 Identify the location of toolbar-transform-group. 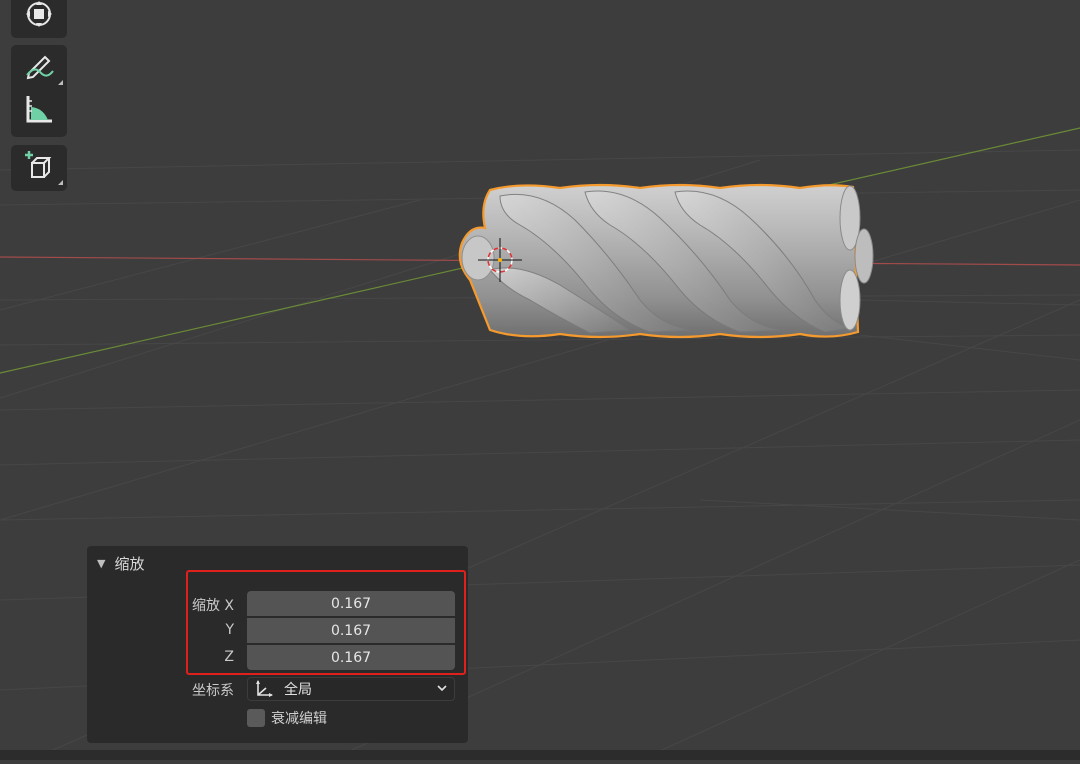
(39, 19).